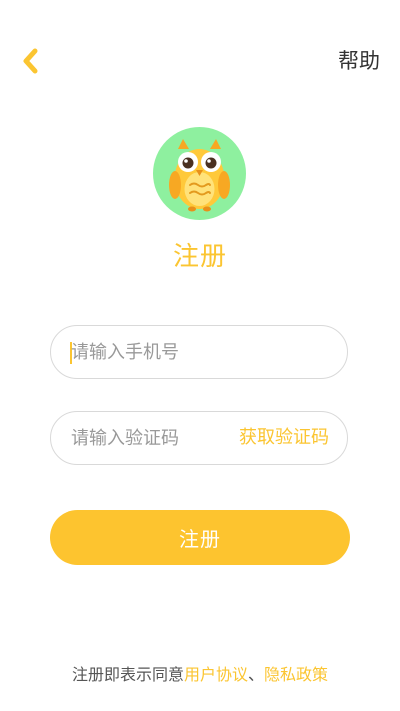  What do you see at coordinates (296, 674) in the screenshot?
I see `privacy-policy-link: 隐私政策` at bounding box center [296, 674].